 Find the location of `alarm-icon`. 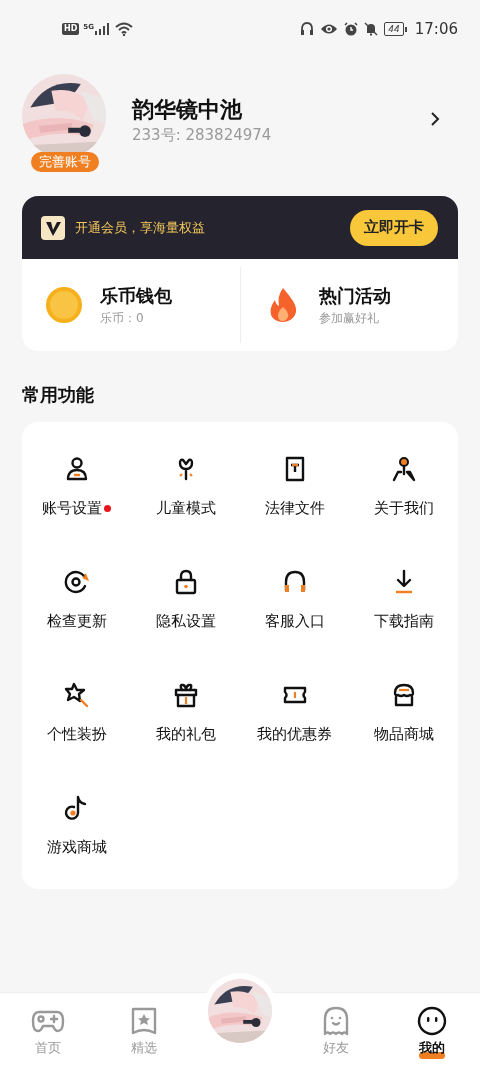

alarm-icon is located at coordinates (351, 29).